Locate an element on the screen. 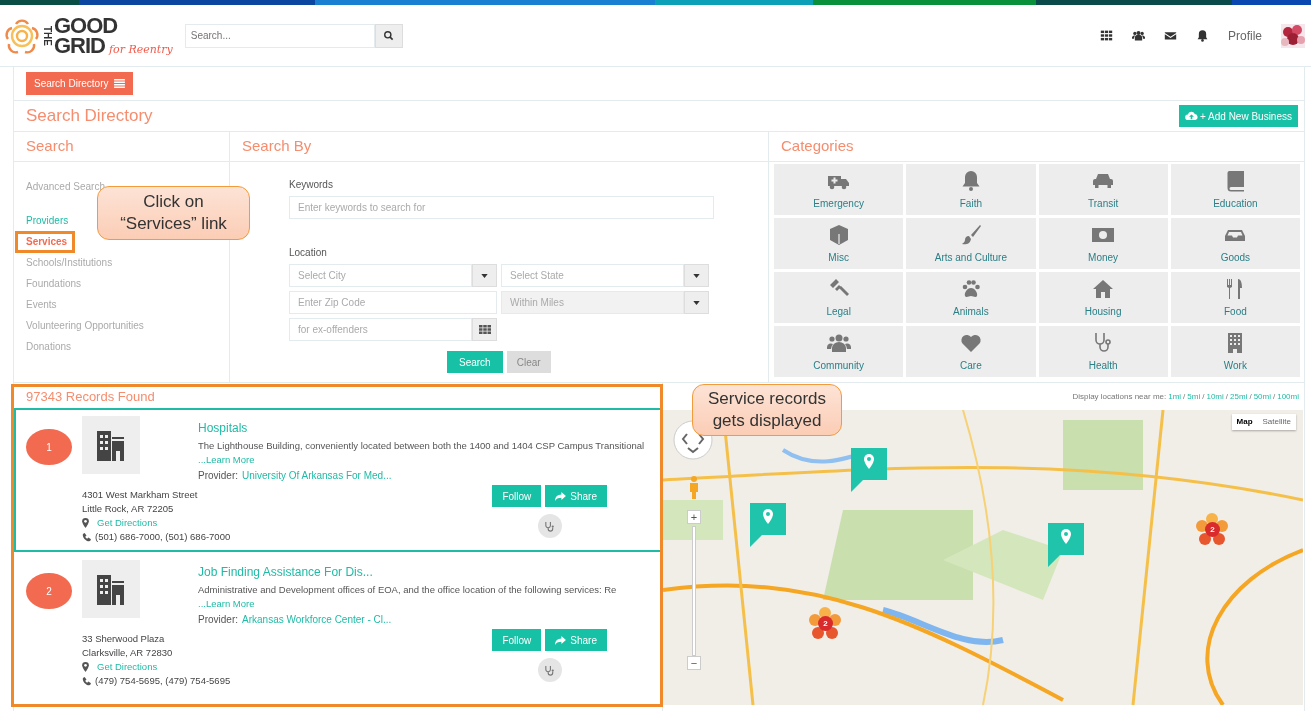  address-line: 4301 West Markham Street is located at coordinates (140, 495).